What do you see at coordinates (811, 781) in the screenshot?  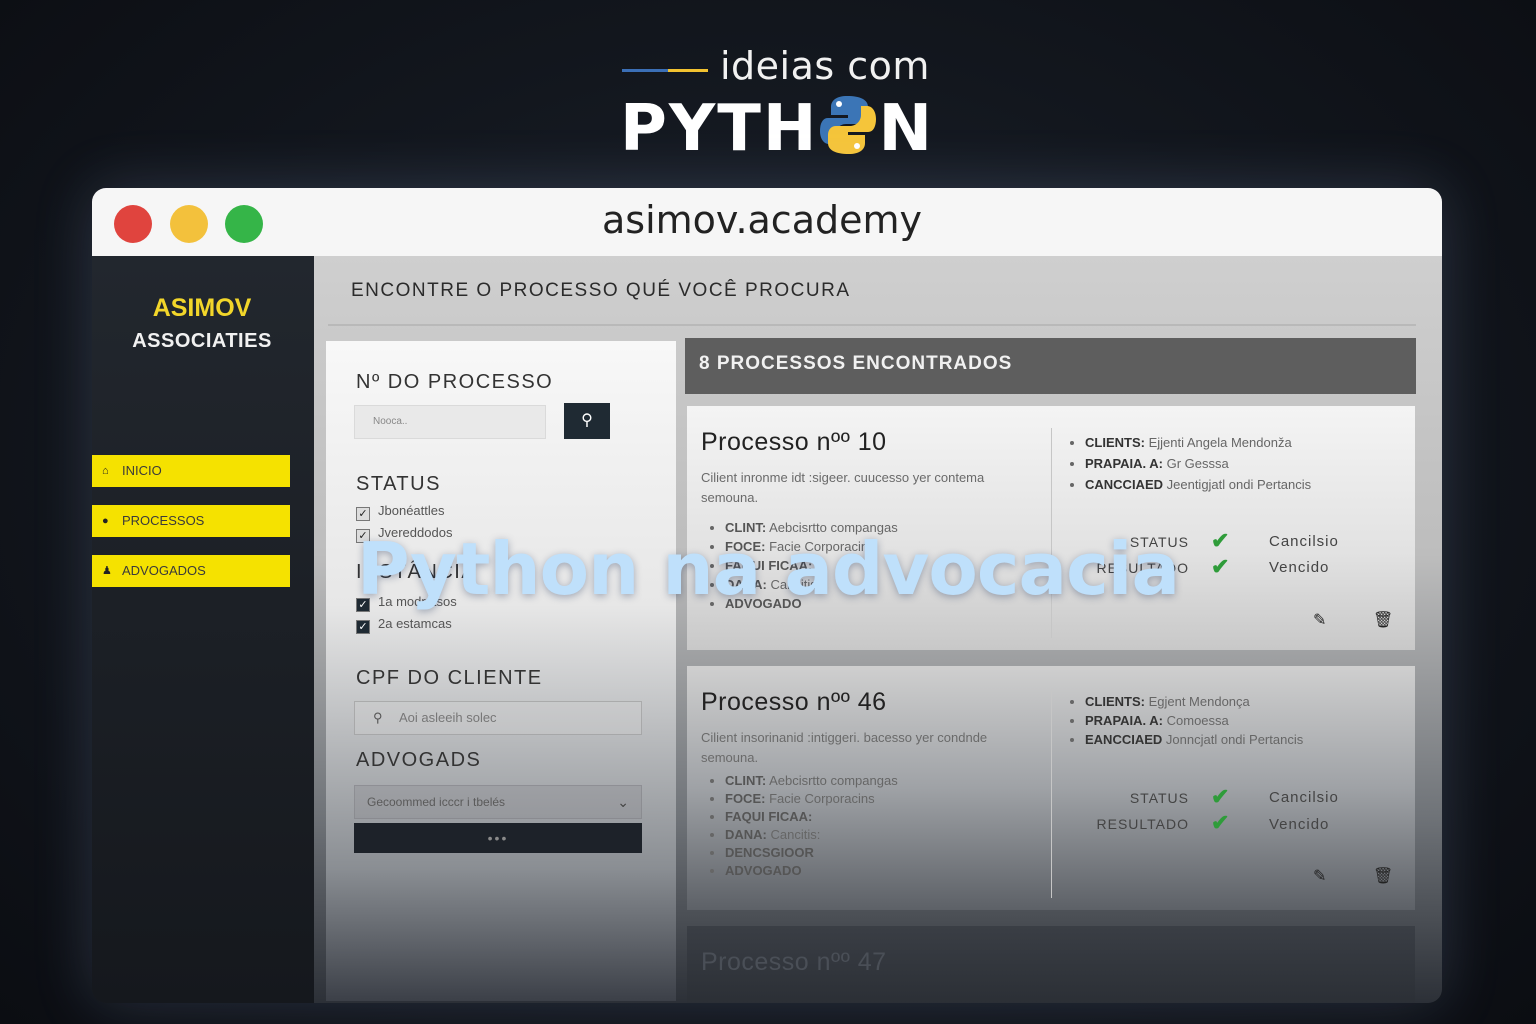 I see `list-item: CLINT: Aebcisrtto compangas` at bounding box center [811, 781].